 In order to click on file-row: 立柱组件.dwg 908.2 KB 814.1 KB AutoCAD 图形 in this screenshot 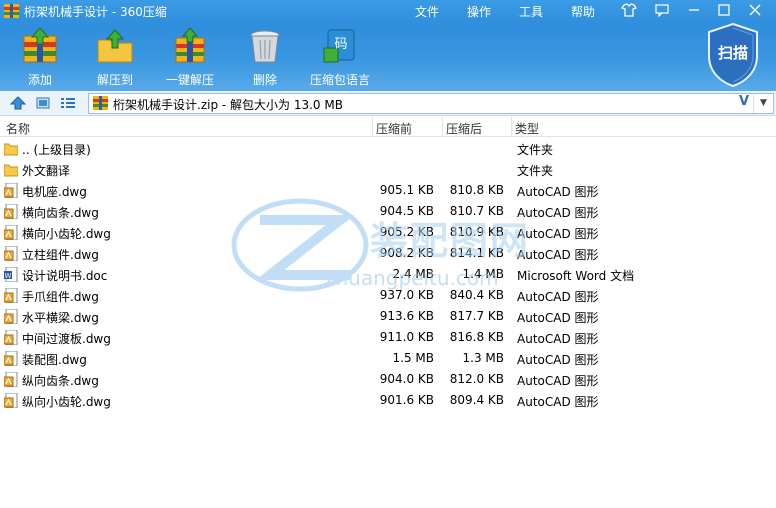, I will do `click(388, 253)`.